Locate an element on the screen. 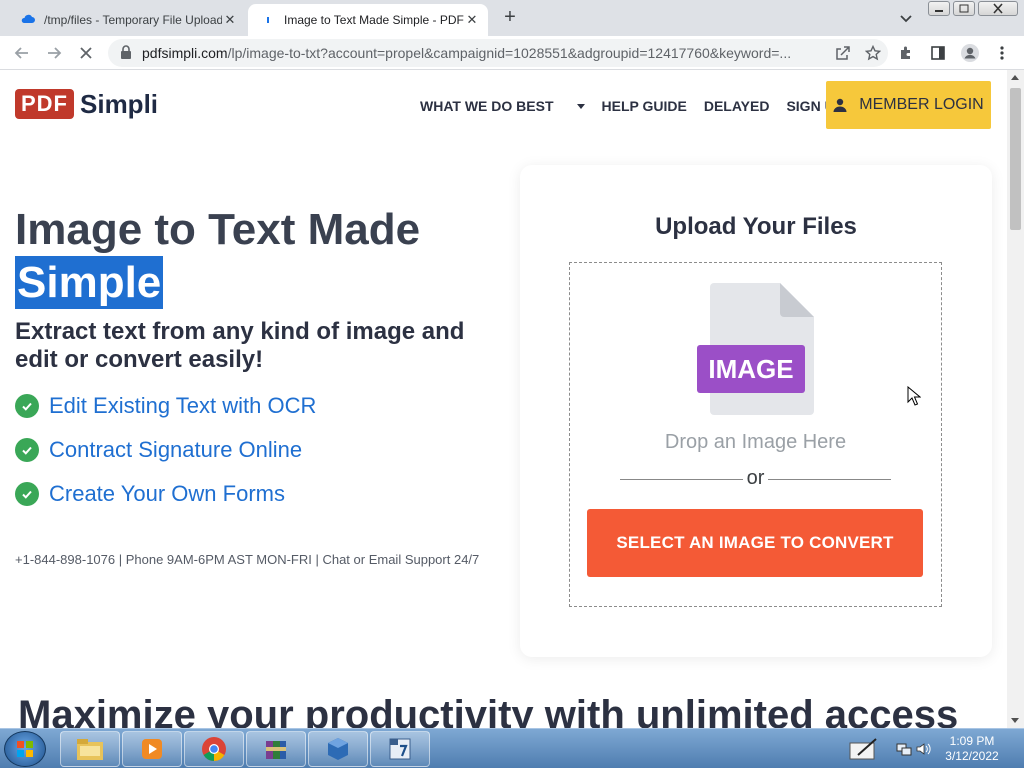  media-player-taskbar-button is located at coordinates (152, 749).